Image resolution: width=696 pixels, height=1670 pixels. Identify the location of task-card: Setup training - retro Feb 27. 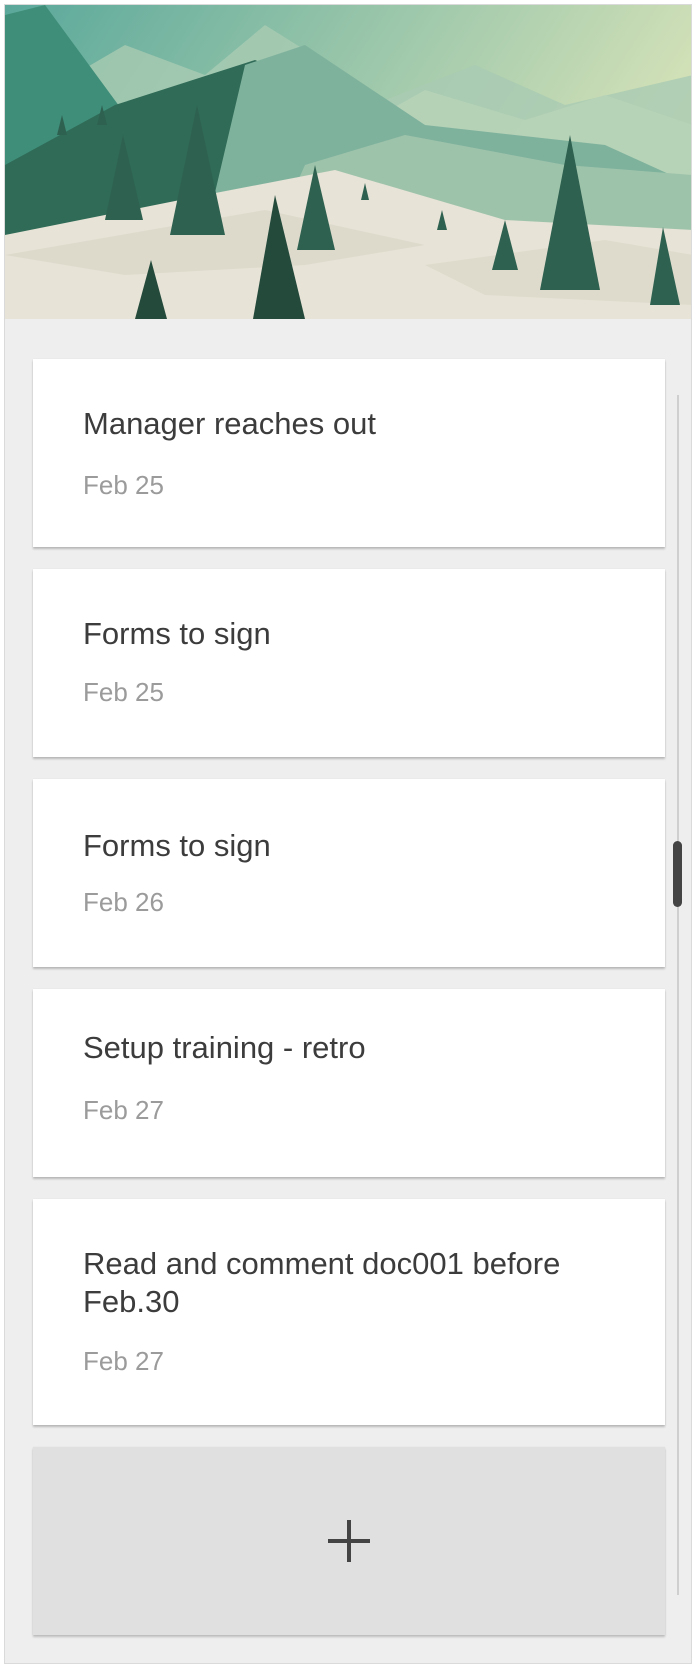
(349, 1083).